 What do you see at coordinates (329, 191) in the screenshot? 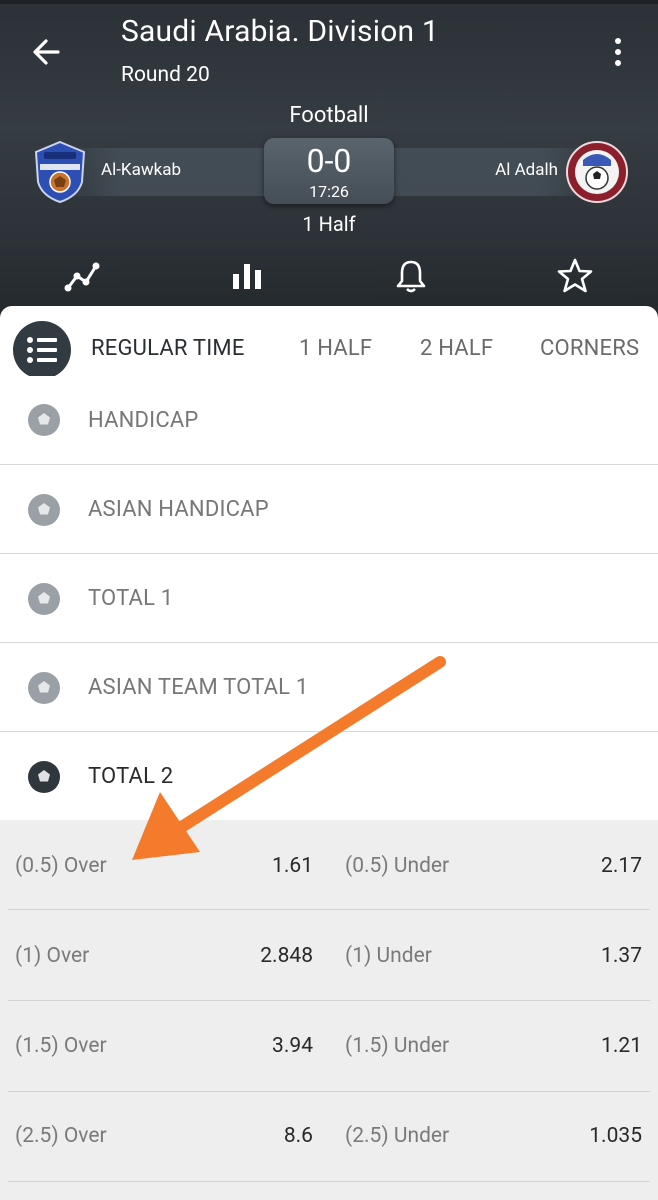
I see `match-clock: 17:26` at bounding box center [329, 191].